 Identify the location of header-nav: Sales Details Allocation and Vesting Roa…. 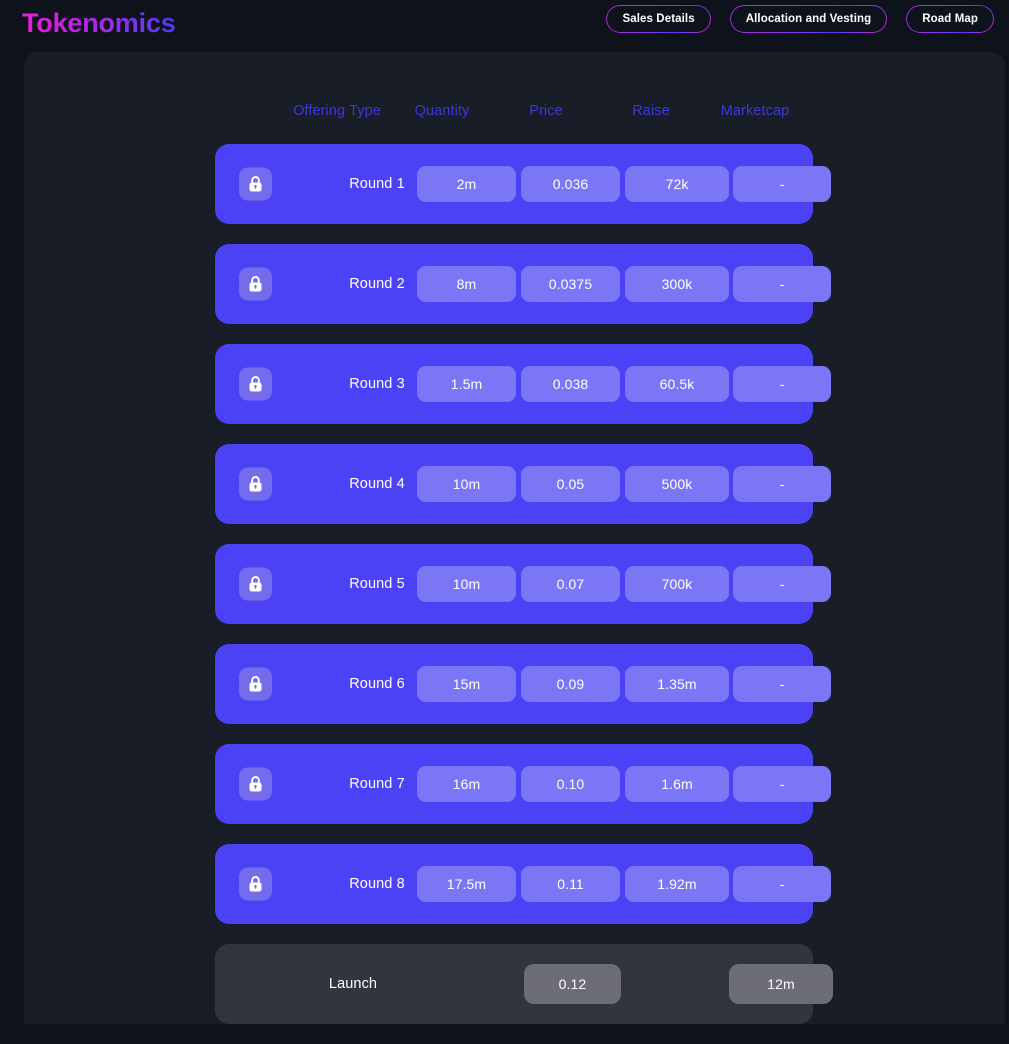
(800, 19).